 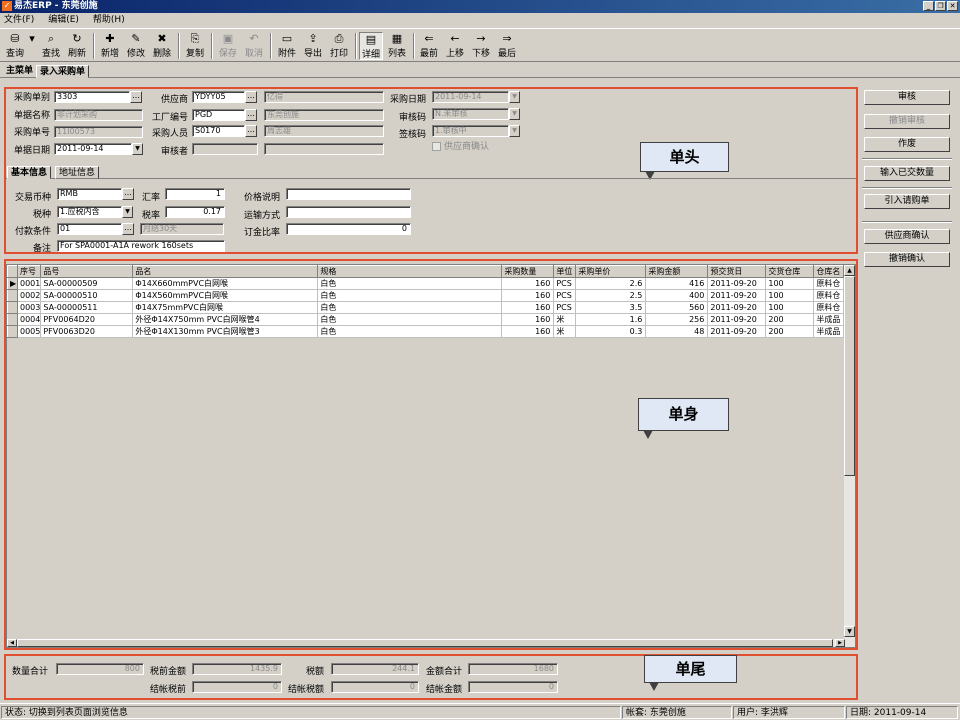 What do you see at coordinates (29, 307) in the screenshot?
I see `cell: 0003` at bounding box center [29, 307].